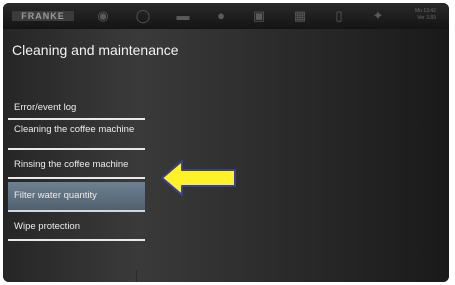 This screenshot has height=285, width=455. Describe the element at coordinates (43, 16) in the screenshot. I see `brand-logo: FRANKE` at that location.